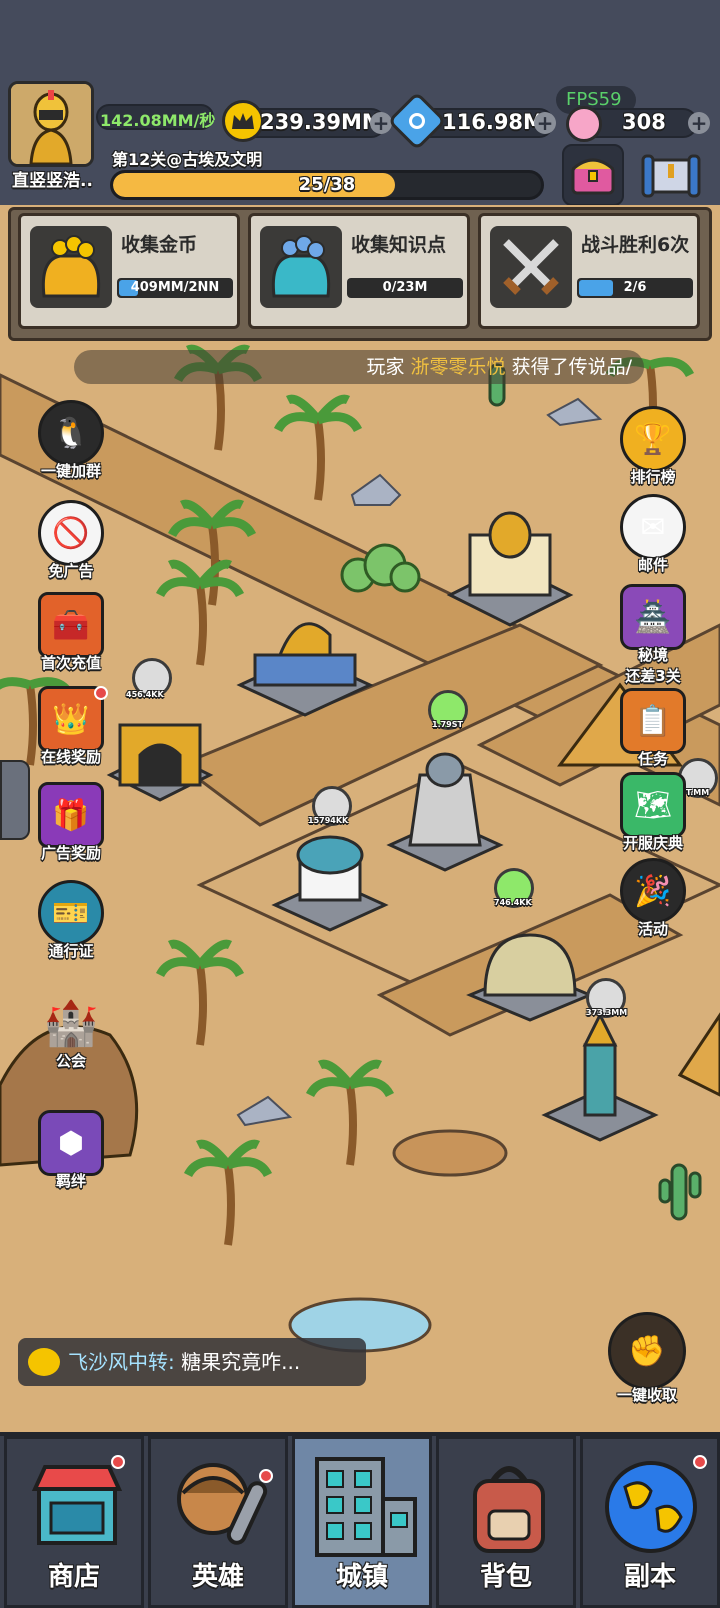  I want to click on no-ads-button: 🚫 免广告, so click(71, 540).